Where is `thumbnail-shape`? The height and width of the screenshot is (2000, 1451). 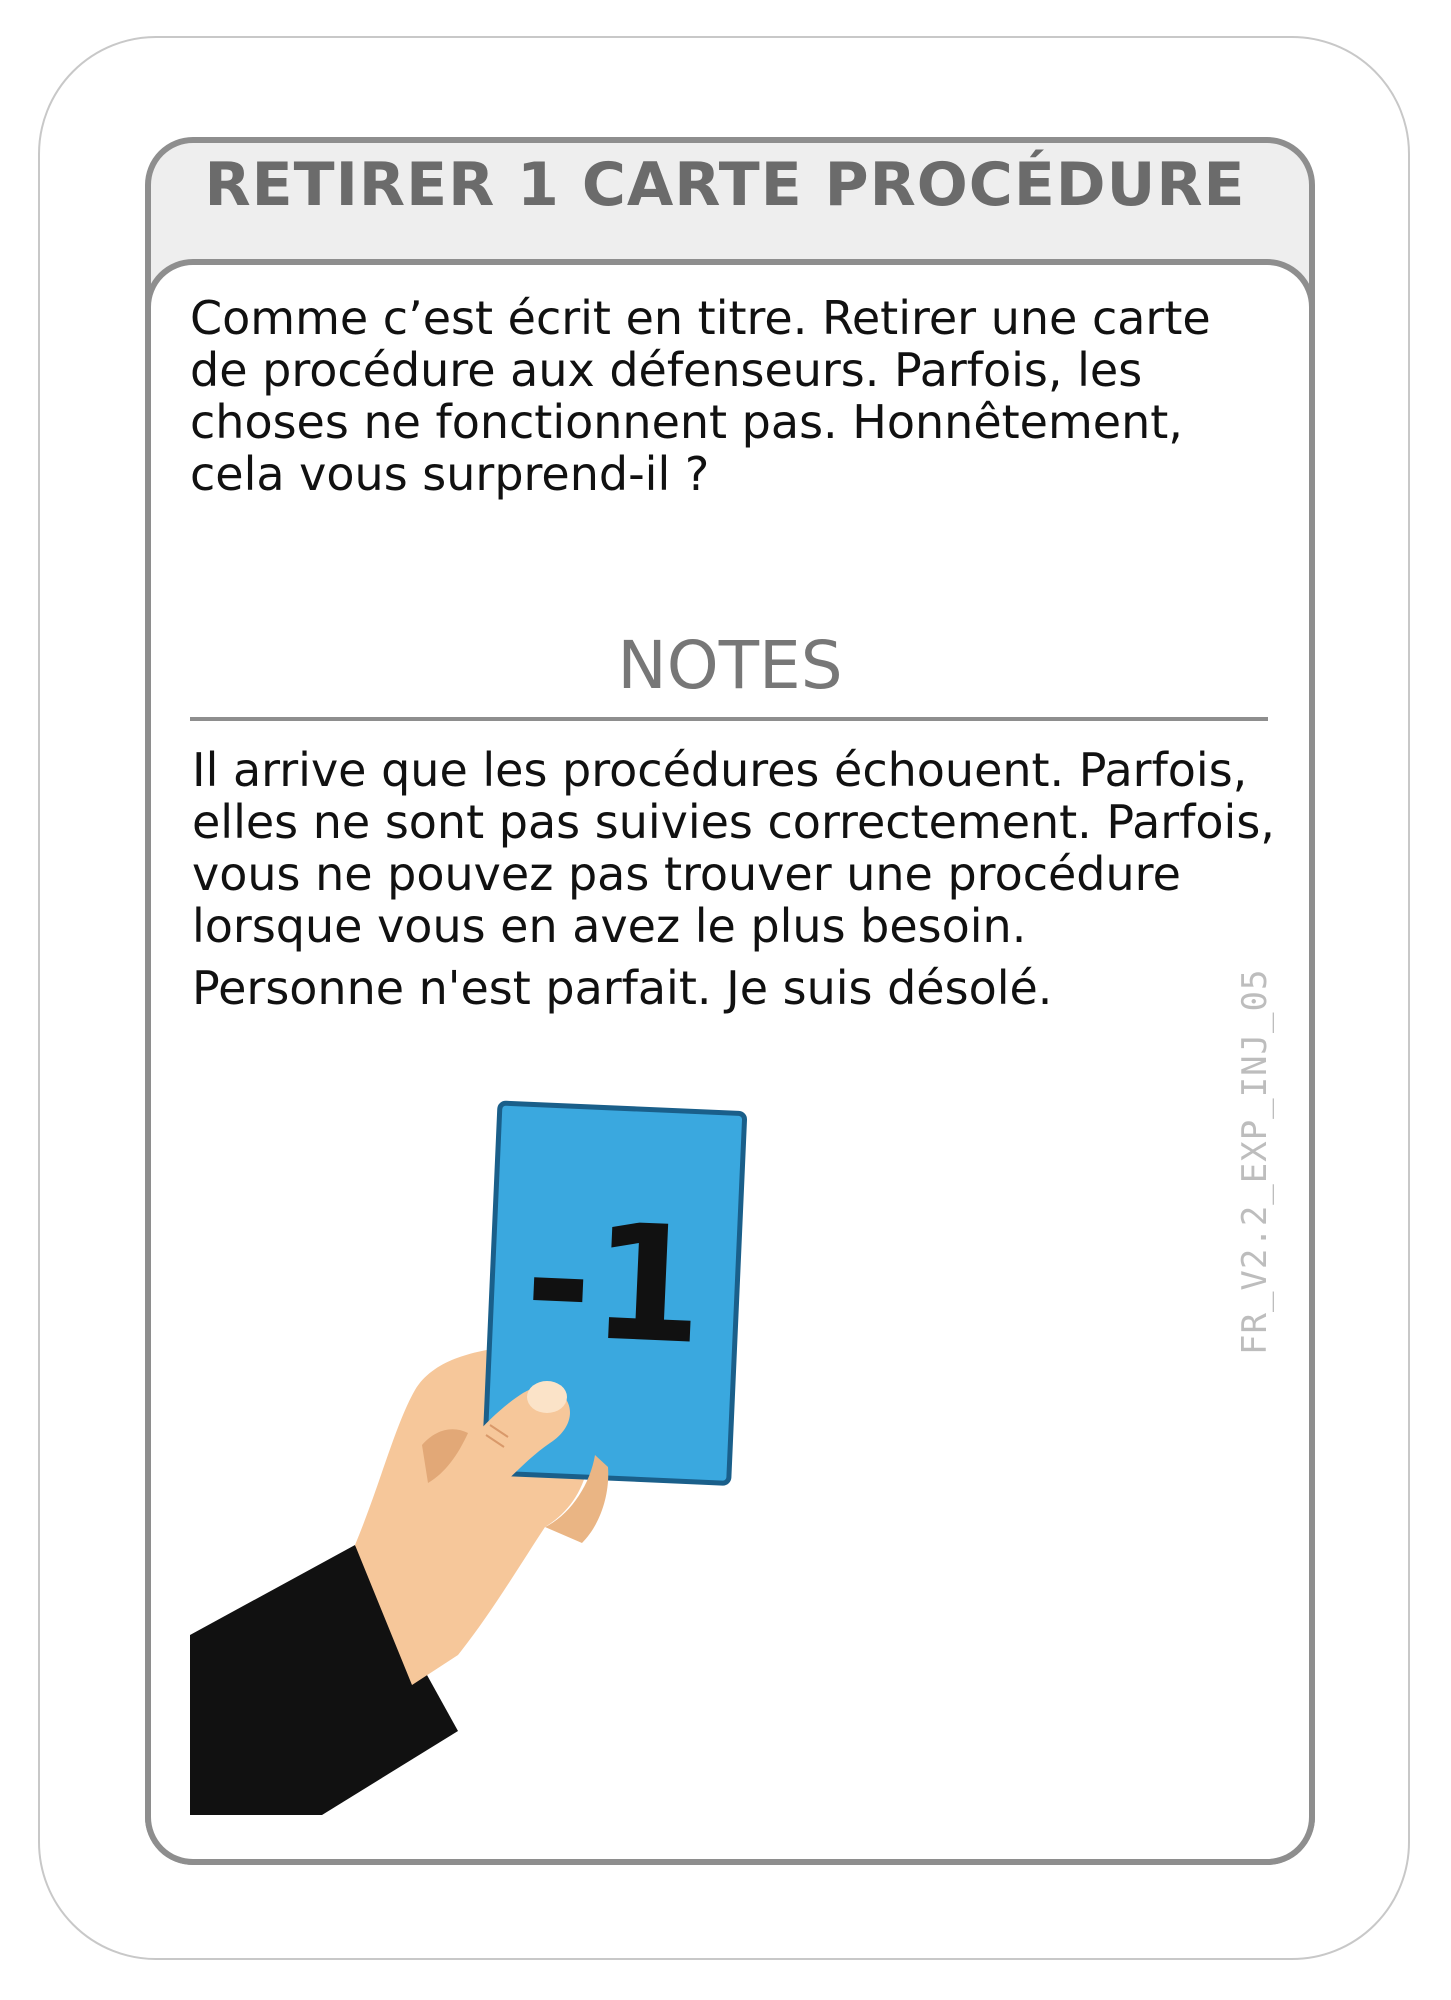 thumbnail-shape is located at coordinates (547, 1397).